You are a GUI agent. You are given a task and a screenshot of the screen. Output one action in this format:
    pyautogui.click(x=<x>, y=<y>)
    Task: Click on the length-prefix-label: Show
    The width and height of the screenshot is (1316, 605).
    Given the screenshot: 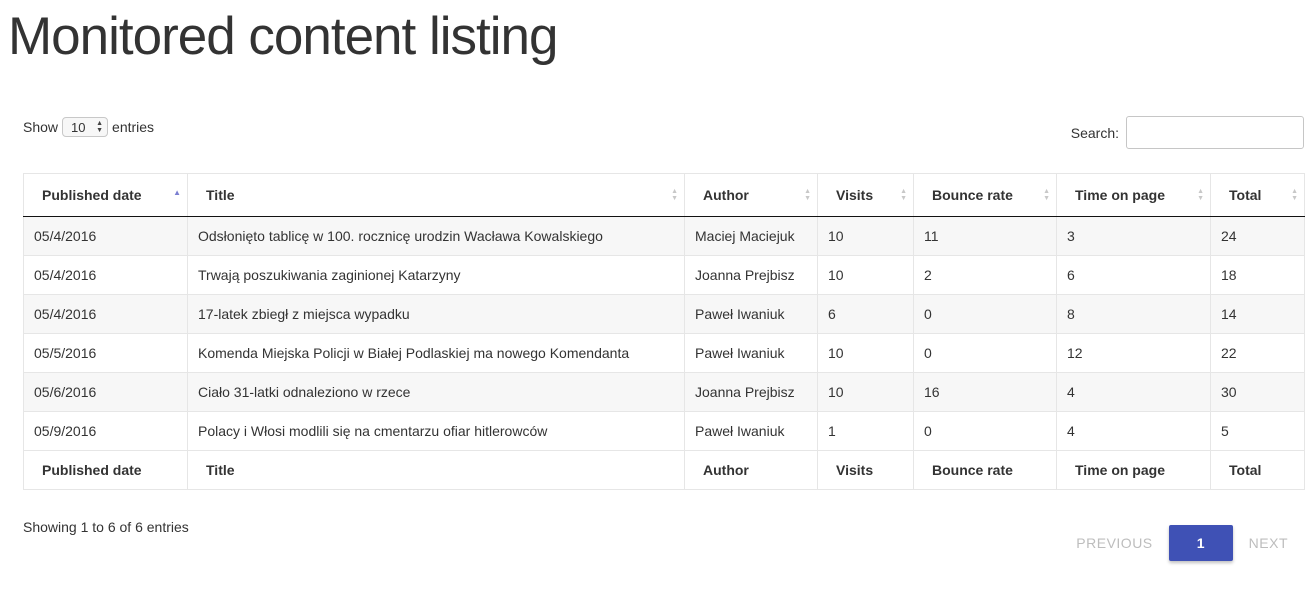 What is the action you would take?
    pyautogui.click(x=41, y=127)
    